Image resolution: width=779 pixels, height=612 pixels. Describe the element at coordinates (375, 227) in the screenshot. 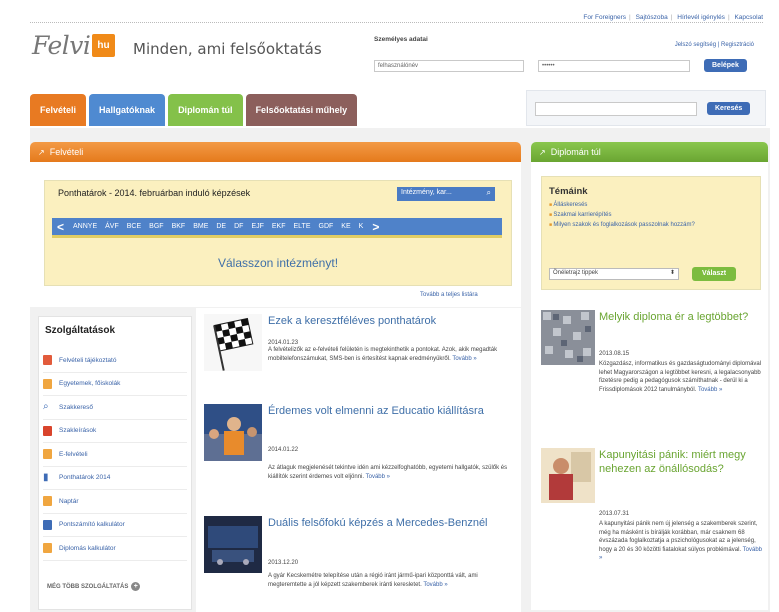

I see `chevron-right-icon: >` at that location.